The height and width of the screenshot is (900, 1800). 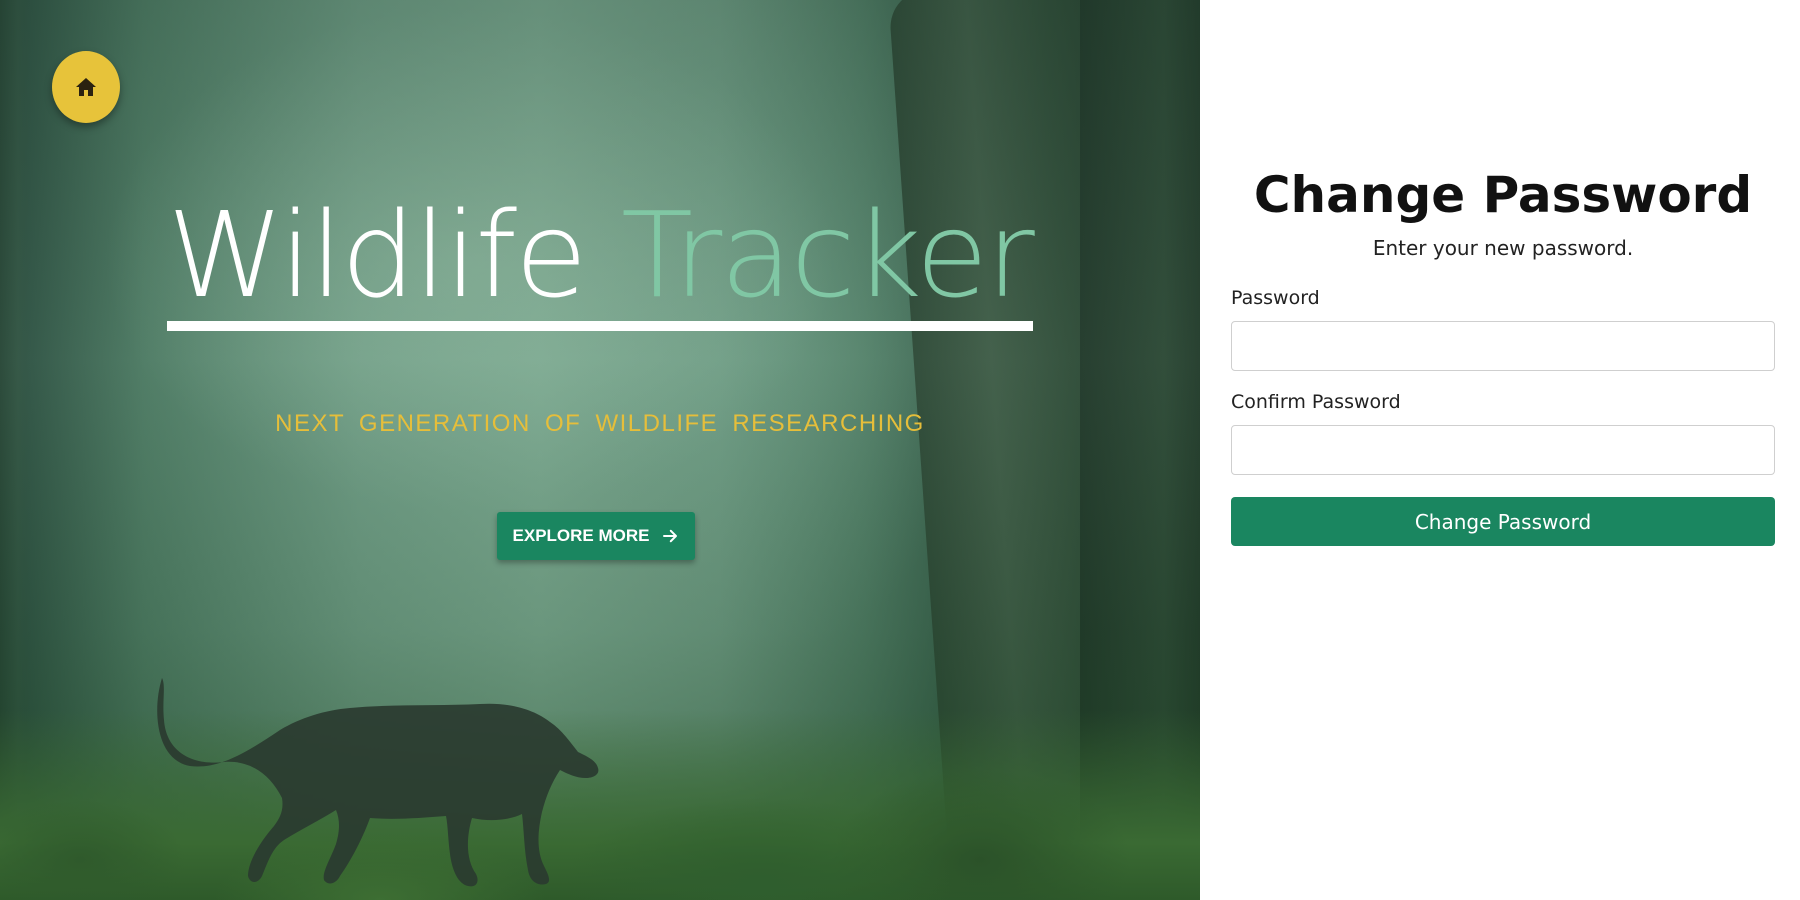 What do you see at coordinates (1503, 450) in the screenshot?
I see `confirm-password-input` at bounding box center [1503, 450].